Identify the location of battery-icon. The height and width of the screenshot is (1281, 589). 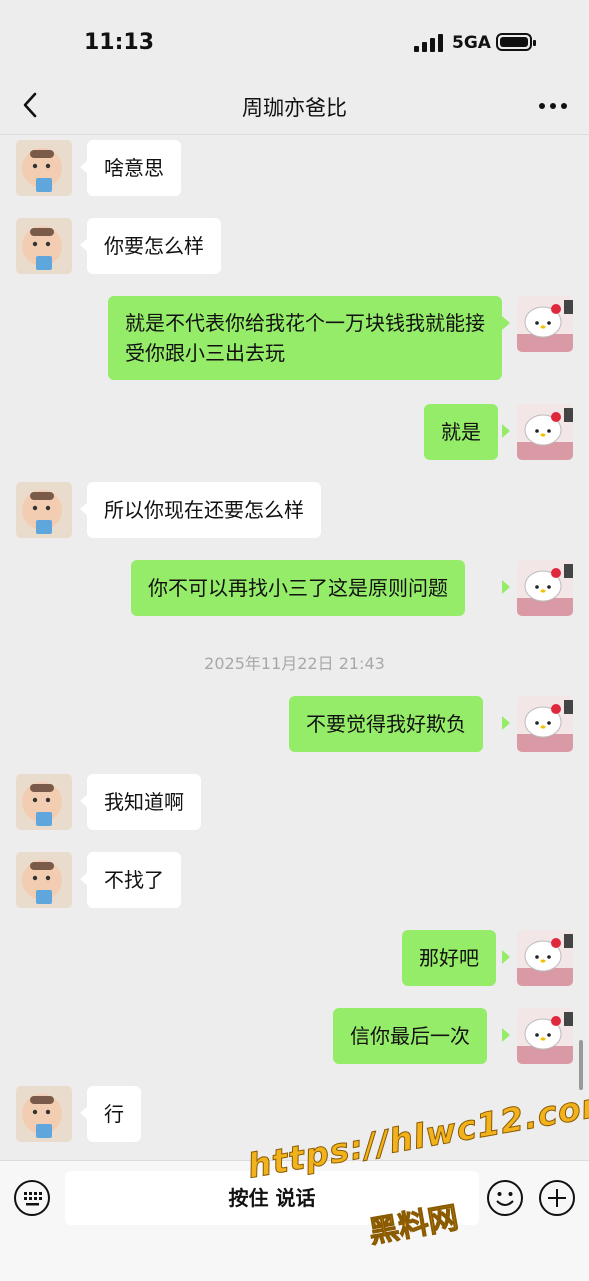
(516, 42).